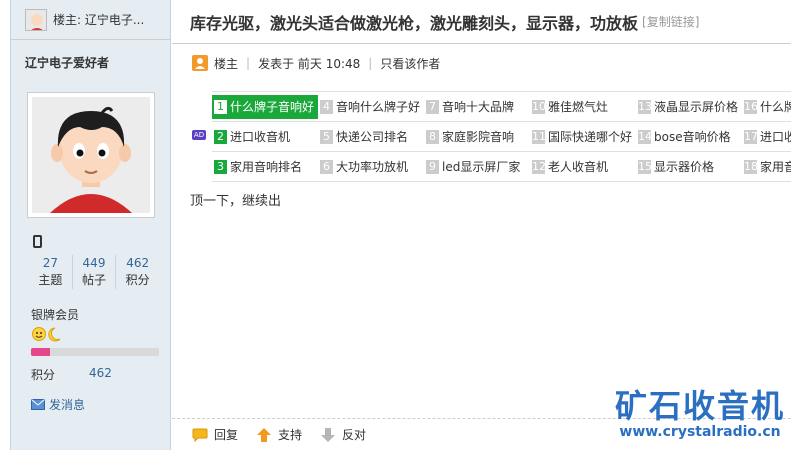 The width and height of the screenshot is (791, 450). What do you see at coordinates (696, 106) in the screenshot?
I see `ad-text: 液晶显示屏价格` at bounding box center [696, 106].